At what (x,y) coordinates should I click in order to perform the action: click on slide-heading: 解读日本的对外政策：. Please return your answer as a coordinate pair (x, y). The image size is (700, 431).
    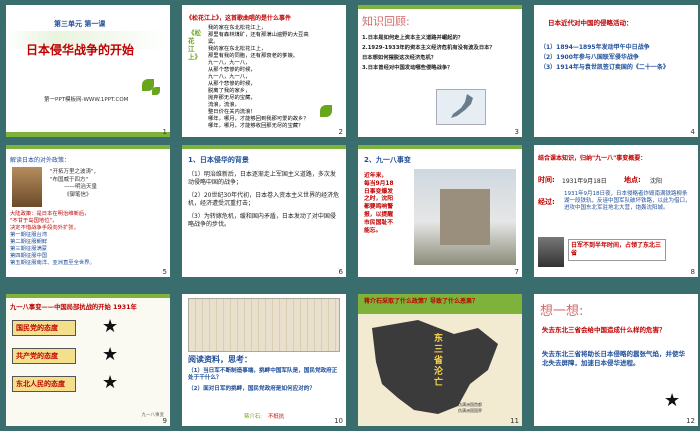
    Looking at the image, I should click on (40, 160).